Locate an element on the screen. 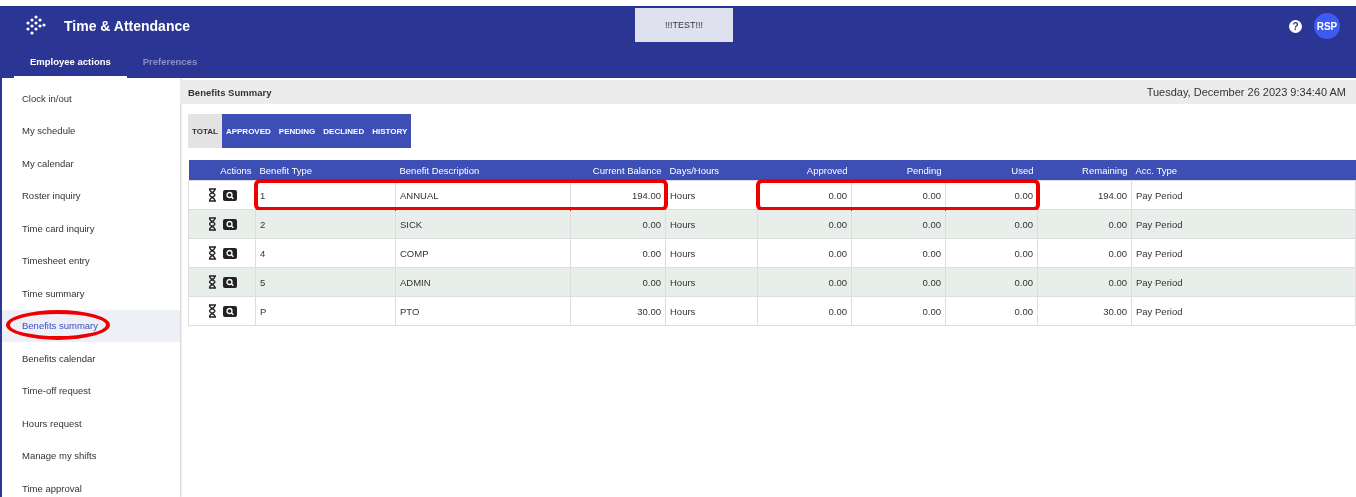  table-cell: 194.00 is located at coordinates (1084, 195).